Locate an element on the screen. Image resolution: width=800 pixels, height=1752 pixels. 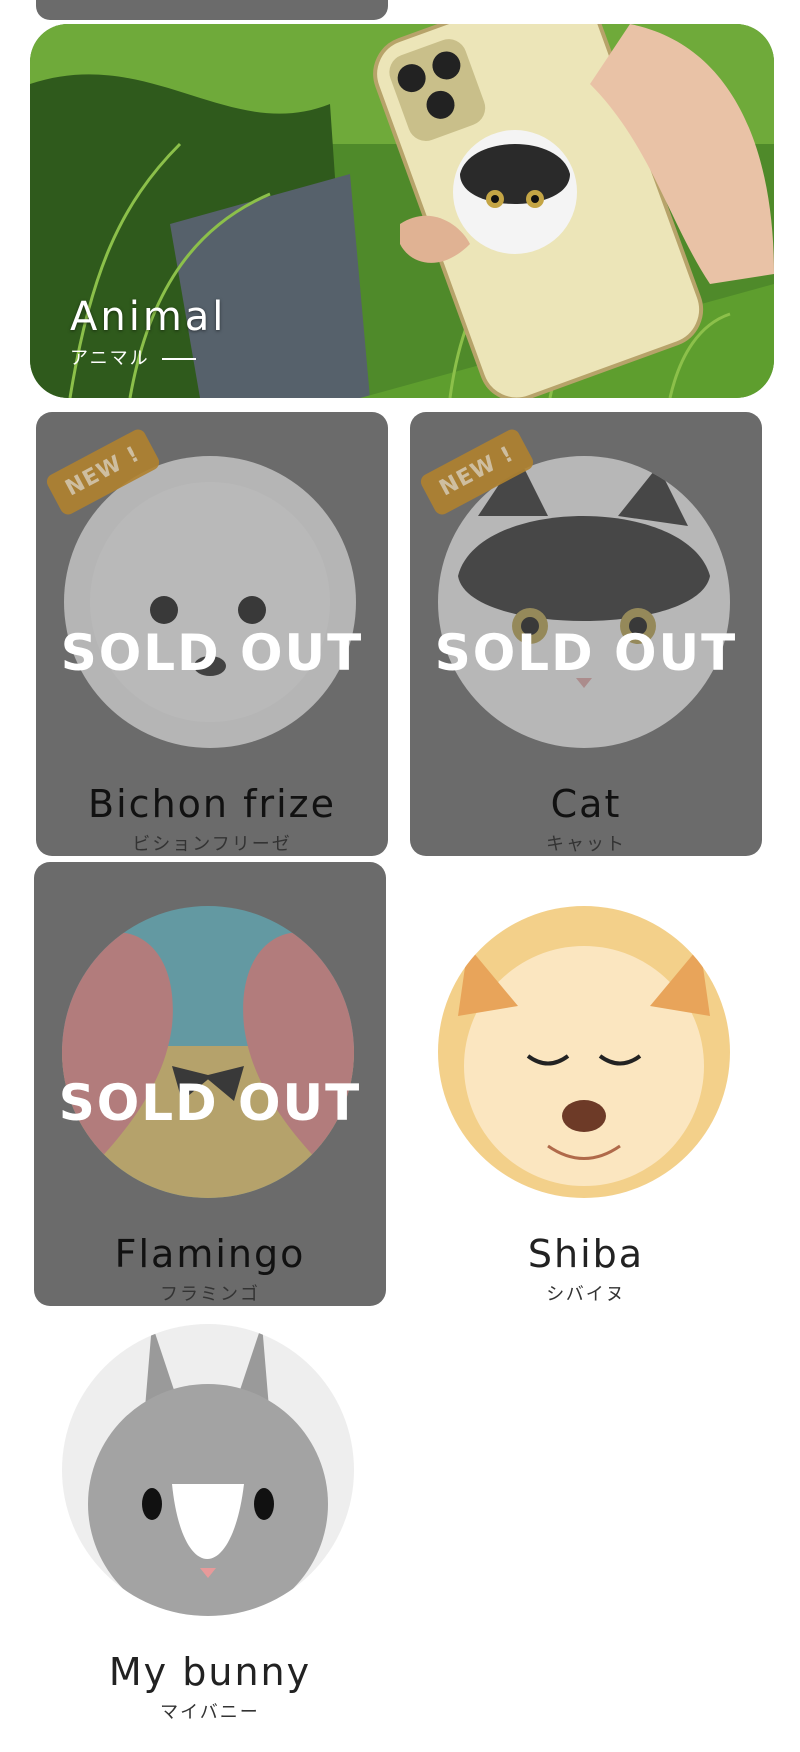
product-name: Bichon frize is located at coordinates (212, 804).